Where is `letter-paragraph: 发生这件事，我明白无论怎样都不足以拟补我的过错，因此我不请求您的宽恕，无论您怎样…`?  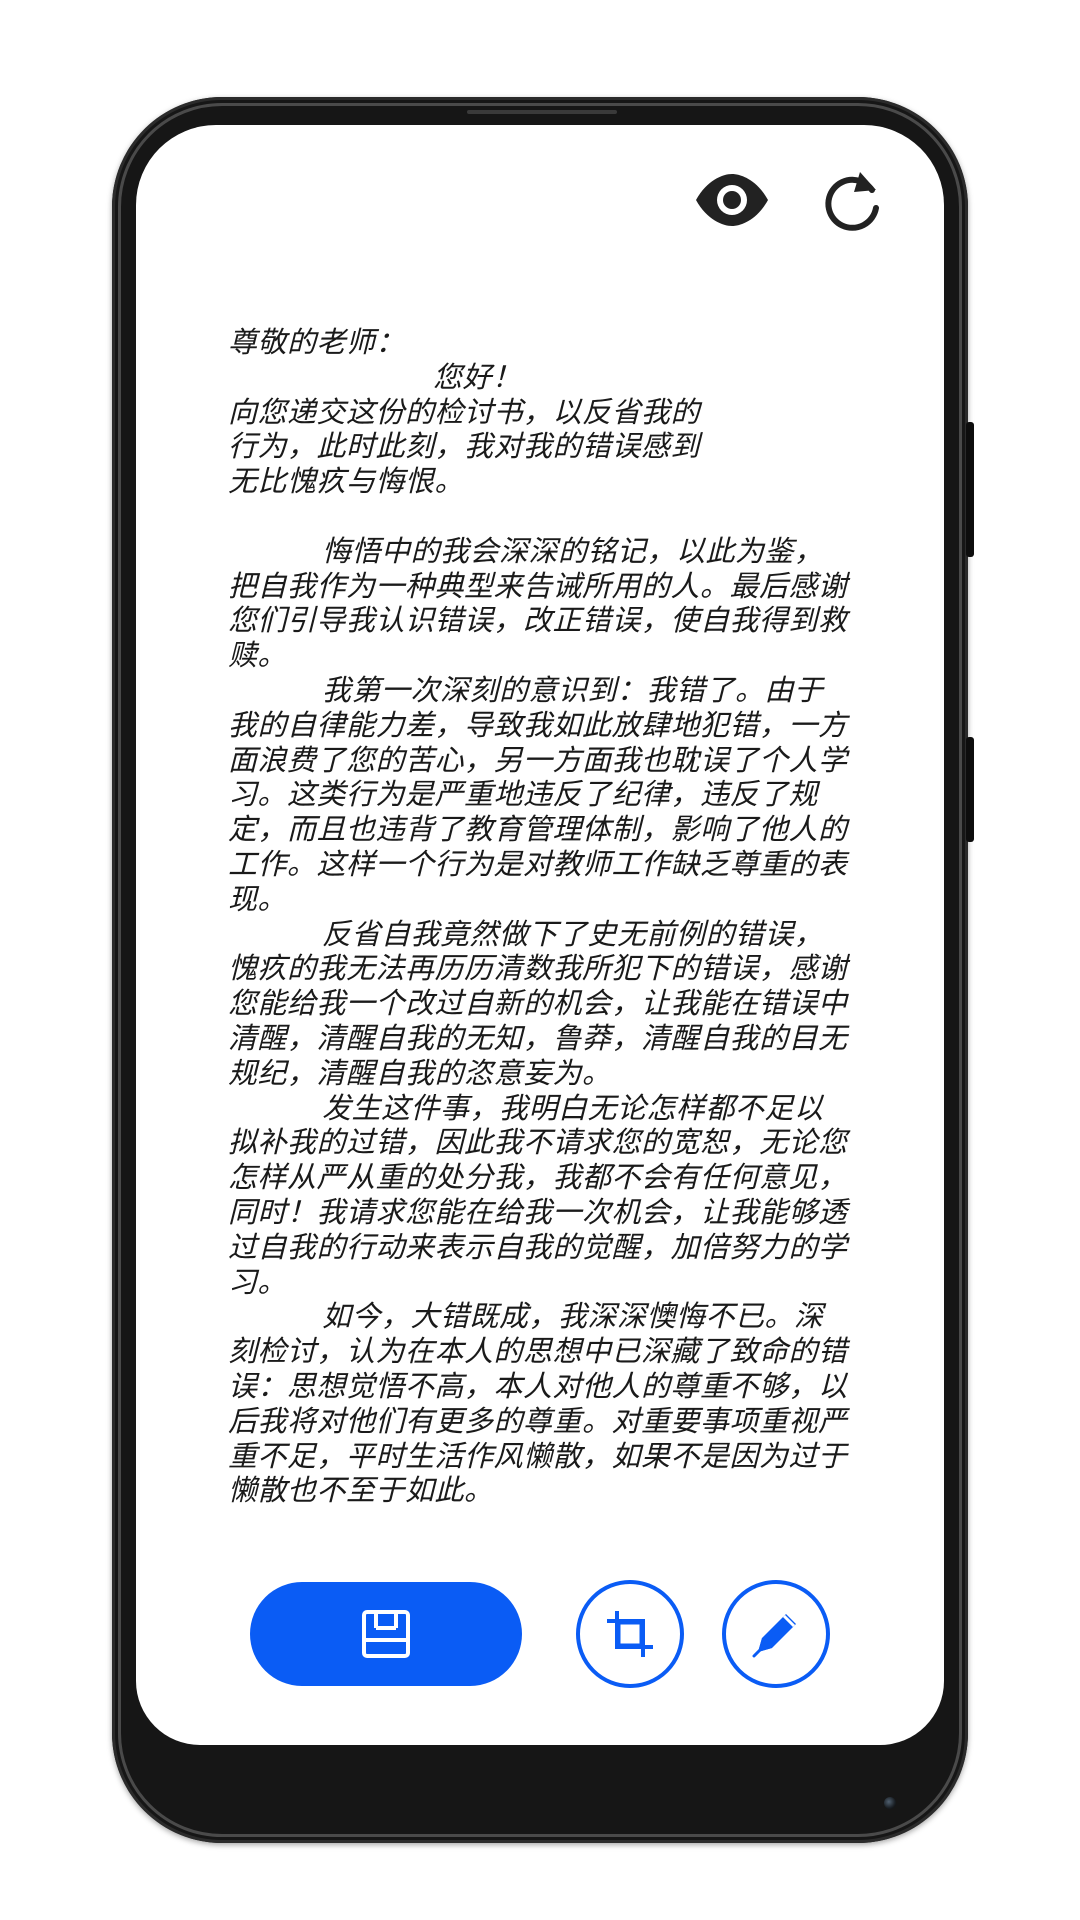
letter-paragraph: 发生这件事，我明白无论怎样都不足以拟补我的过错，因此我不请求您的宽恕，无论您怎样… is located at coordinates (538, 1194).